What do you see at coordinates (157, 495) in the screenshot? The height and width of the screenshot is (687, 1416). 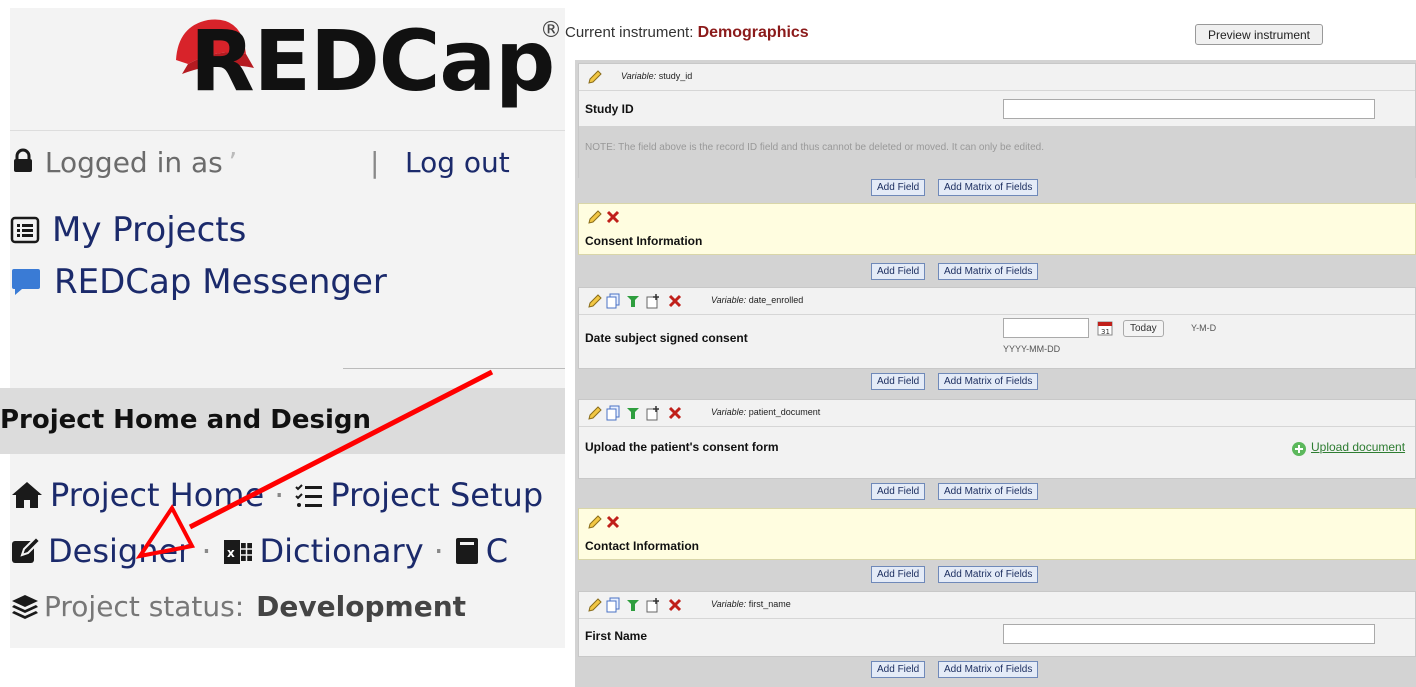 I see `project-home-link: Project Home` at bounding box center [157, 495].